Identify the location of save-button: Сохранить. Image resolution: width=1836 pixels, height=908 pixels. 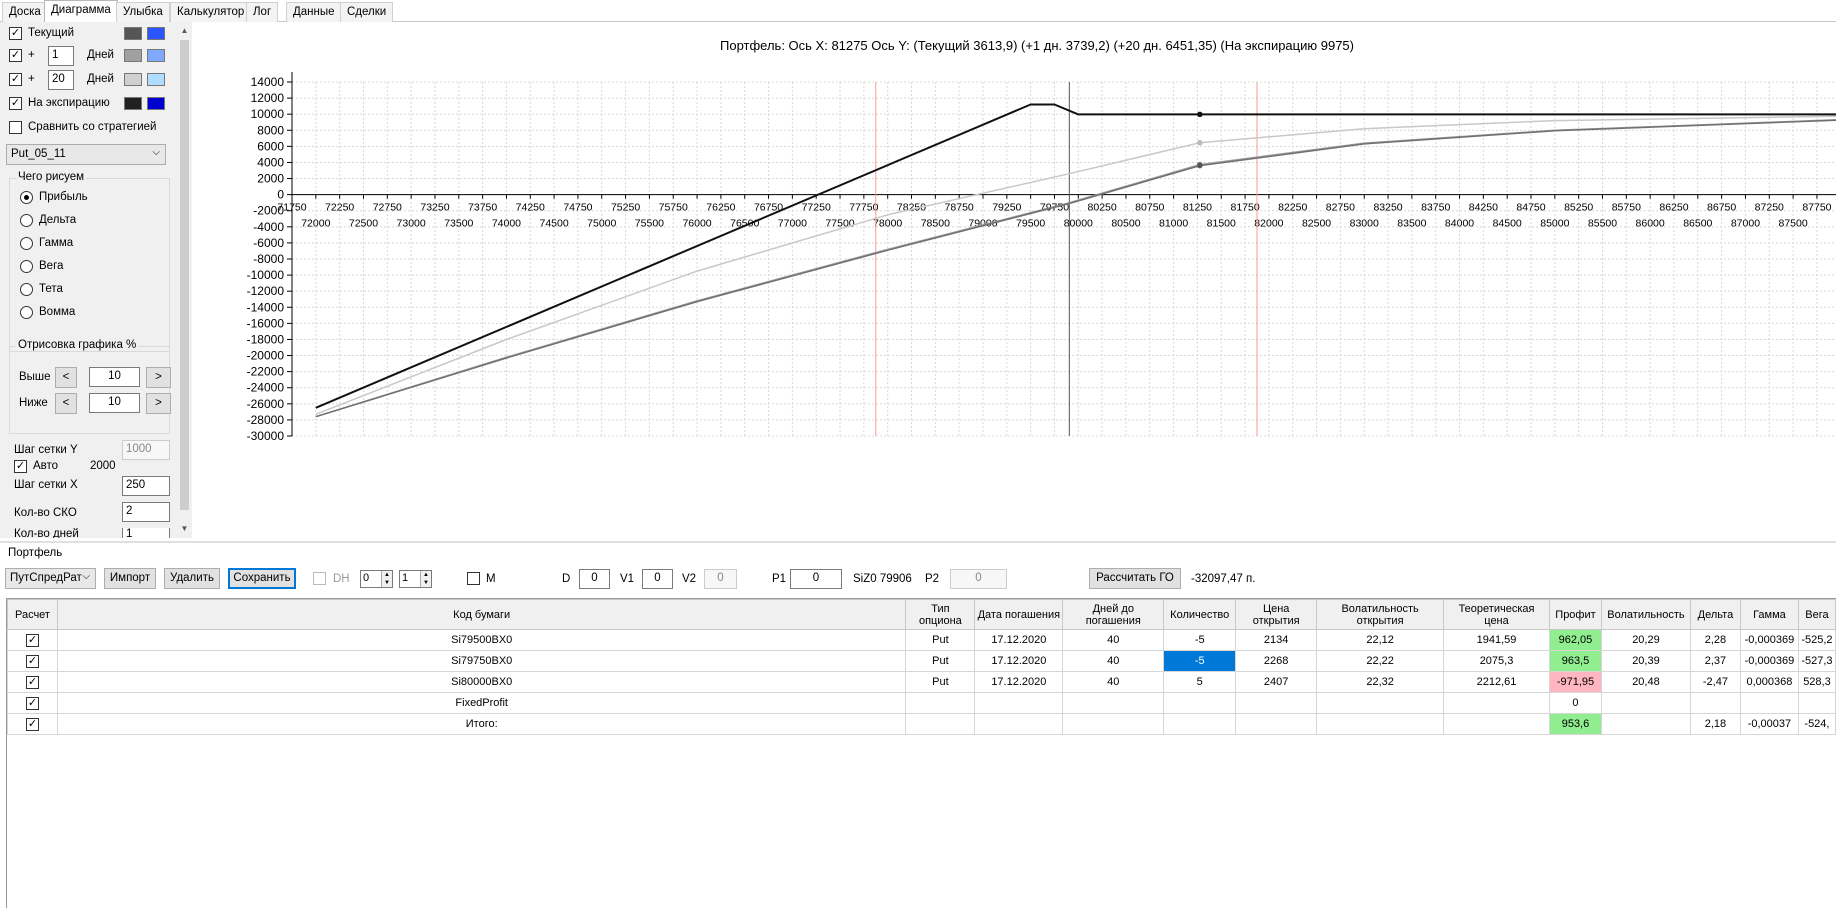
(262, 578).